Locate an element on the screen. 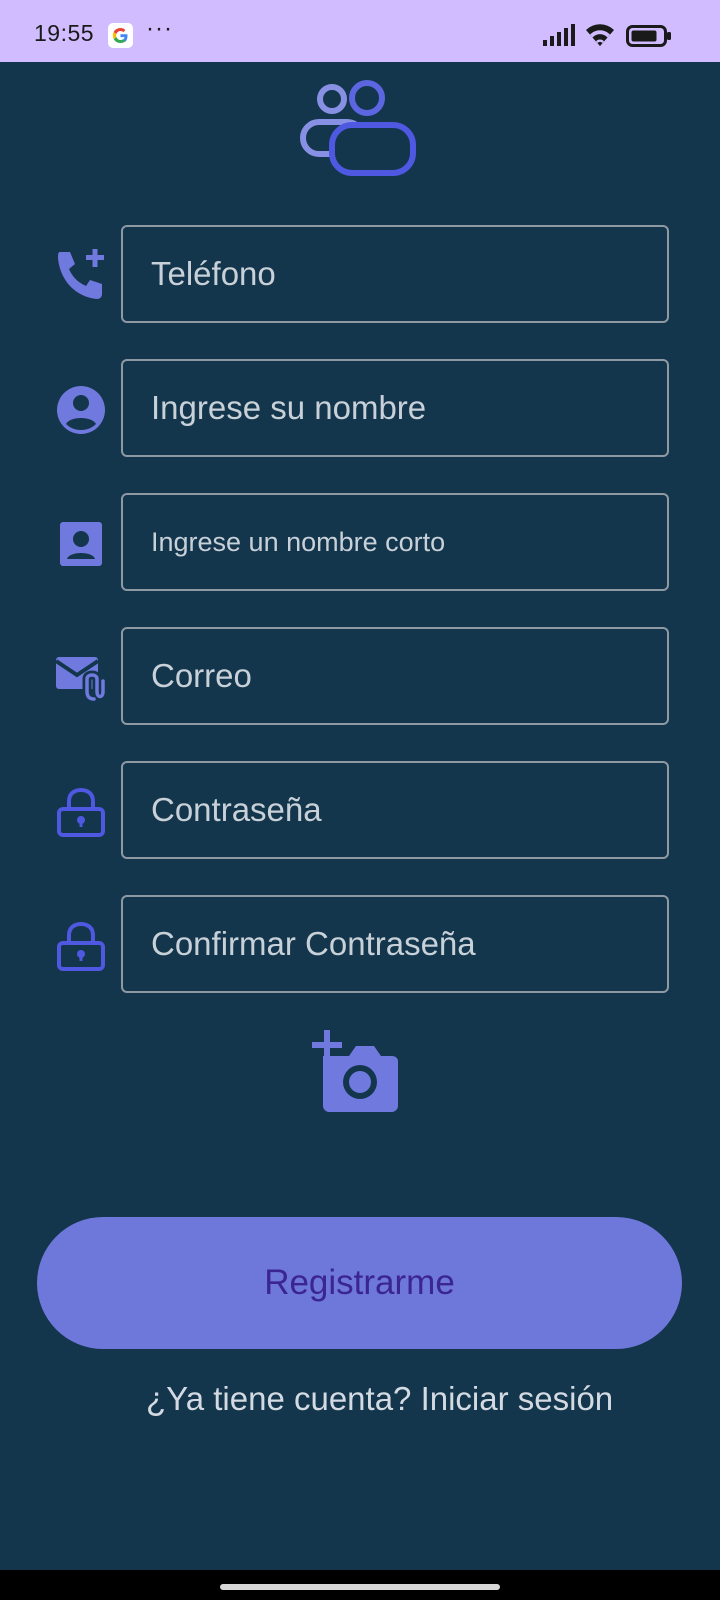  confirm-password-input is located at coordinates (395, 944).